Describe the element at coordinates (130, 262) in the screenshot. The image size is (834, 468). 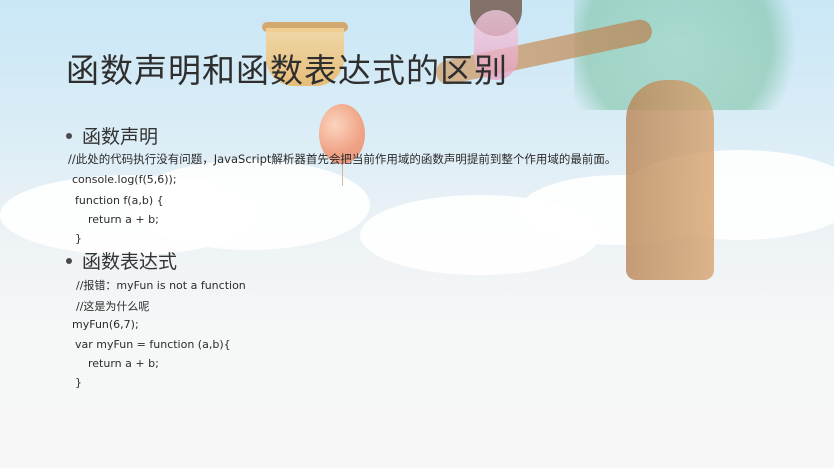
I see `section-heading: 函数表达式` at that location.